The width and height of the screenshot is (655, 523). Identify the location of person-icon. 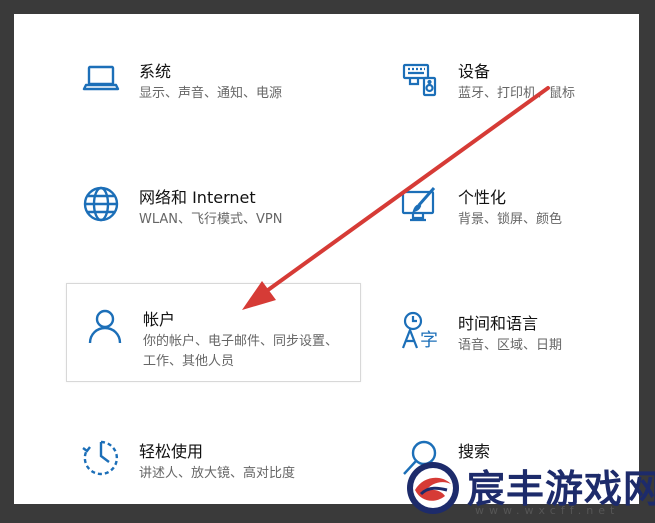
(105, 326).